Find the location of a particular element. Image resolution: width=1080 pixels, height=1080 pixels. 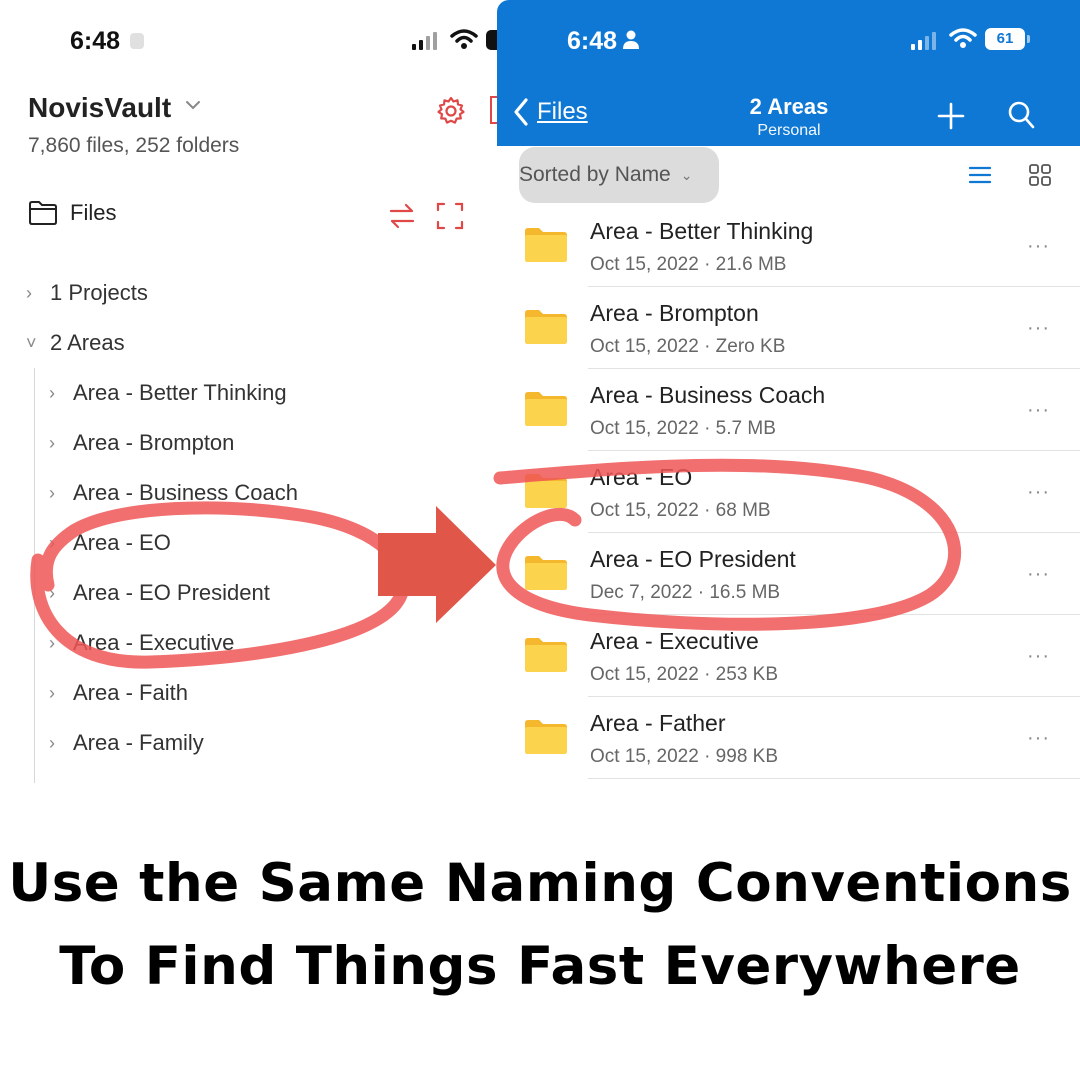

tree-item: › Area - Business Coach is located at coordinates (173, 493).